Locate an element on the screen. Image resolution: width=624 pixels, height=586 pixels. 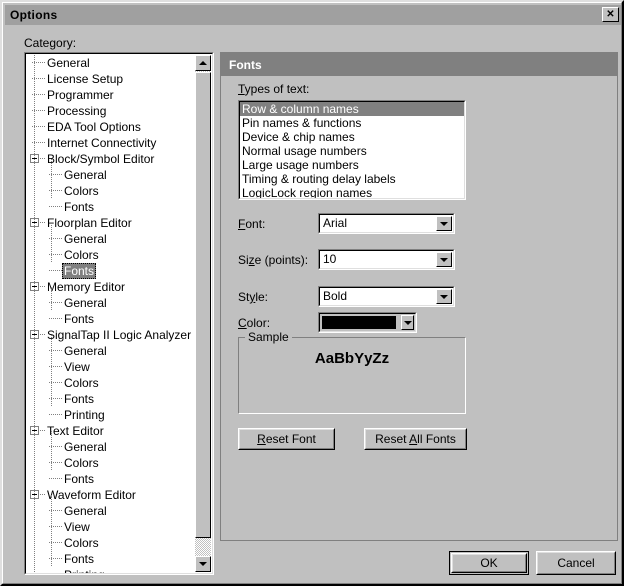
panel-header: Fonts is located at coordinates (419, 64).